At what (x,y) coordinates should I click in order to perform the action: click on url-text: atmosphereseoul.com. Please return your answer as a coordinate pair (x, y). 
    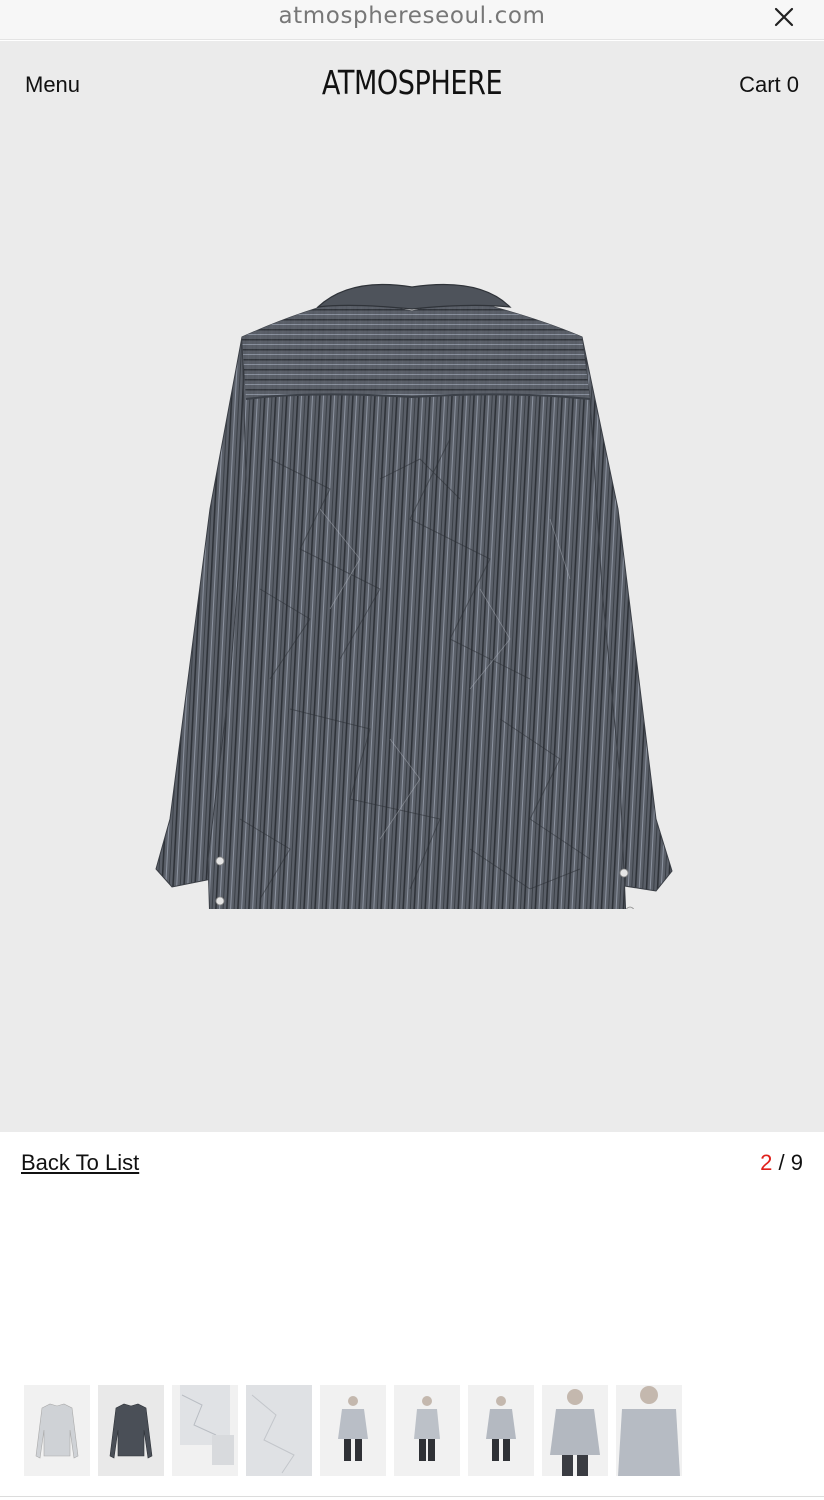
    Looking at the image, I should click on (412, 16).